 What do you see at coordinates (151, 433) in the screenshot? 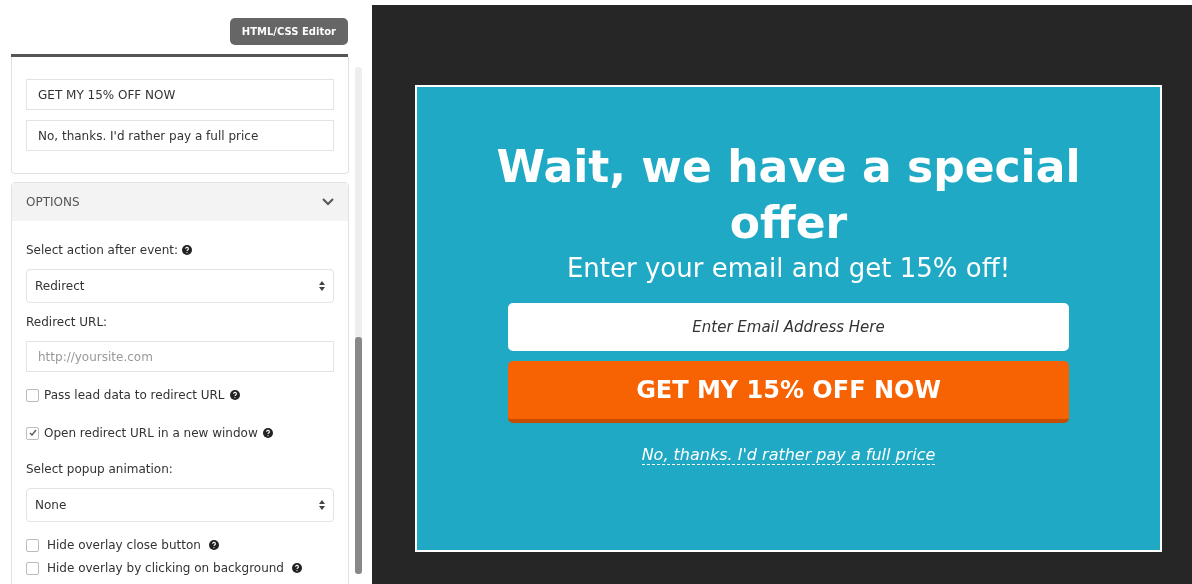
I see `checkbox-label: Open redirect URL in a new window` at bounding box center [151, 433].